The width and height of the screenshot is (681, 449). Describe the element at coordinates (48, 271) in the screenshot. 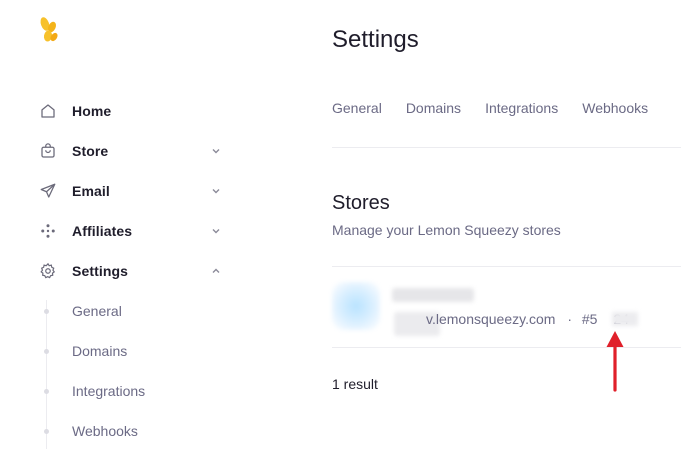

I see `gear-icon` at that location.